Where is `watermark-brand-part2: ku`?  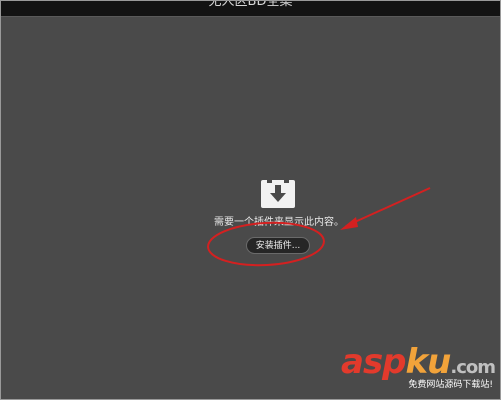 watermark-brand-part2: ku is located at coordinates (428, 362).